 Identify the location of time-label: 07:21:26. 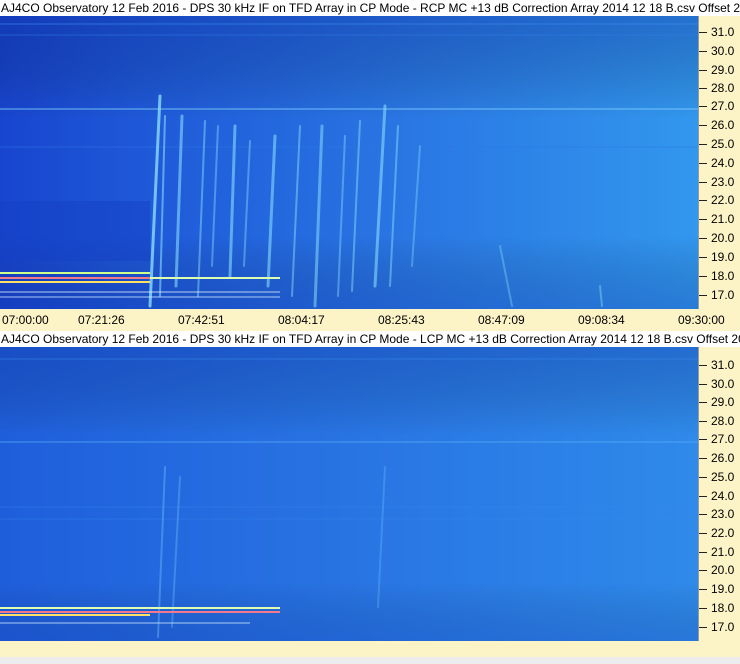
(101, 320).